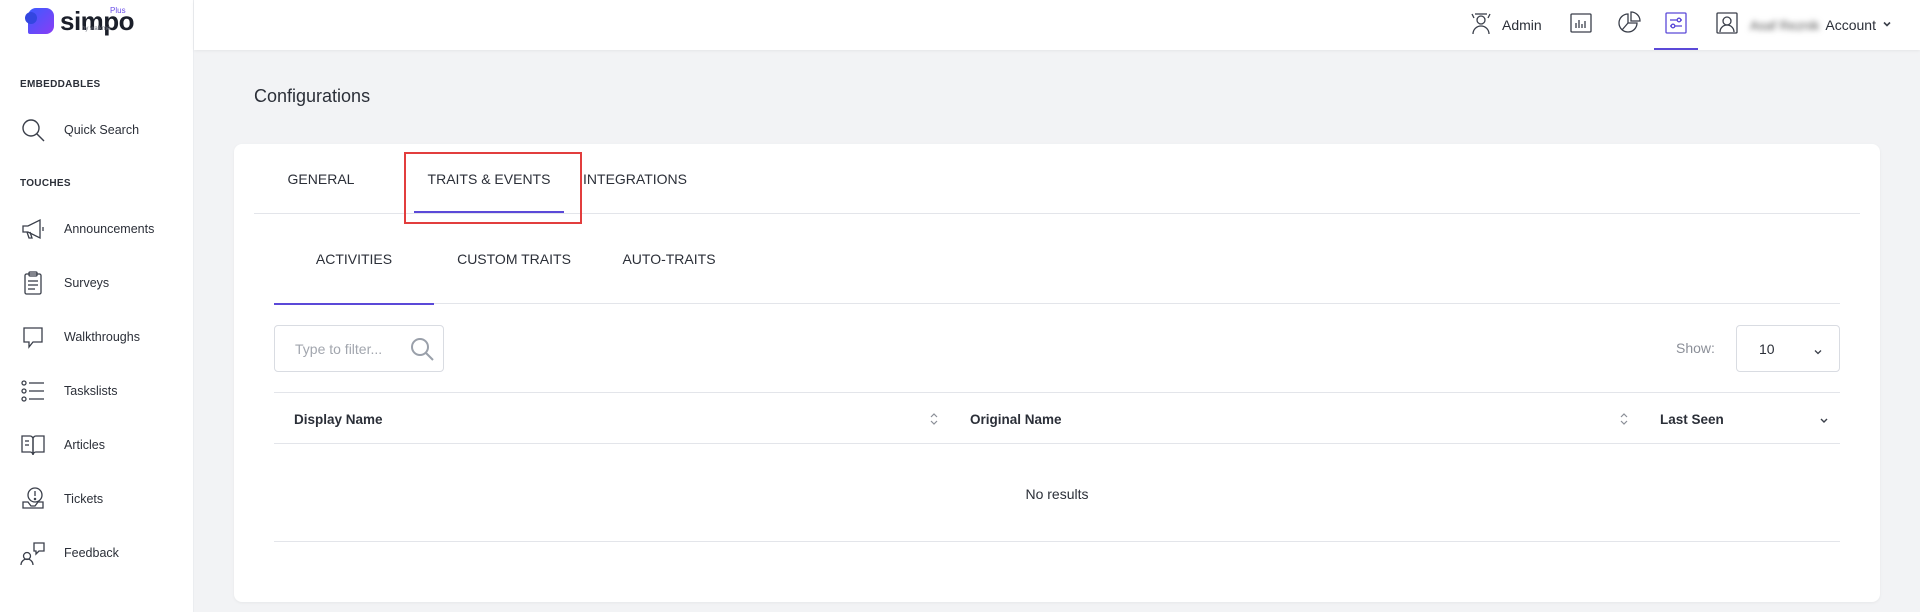 The image size is (1920, 612). What do you see at coordinates (91, 553) in the screenshot?
I see `sidebar-item-label: Feedback` at bounding box center [91, 553].